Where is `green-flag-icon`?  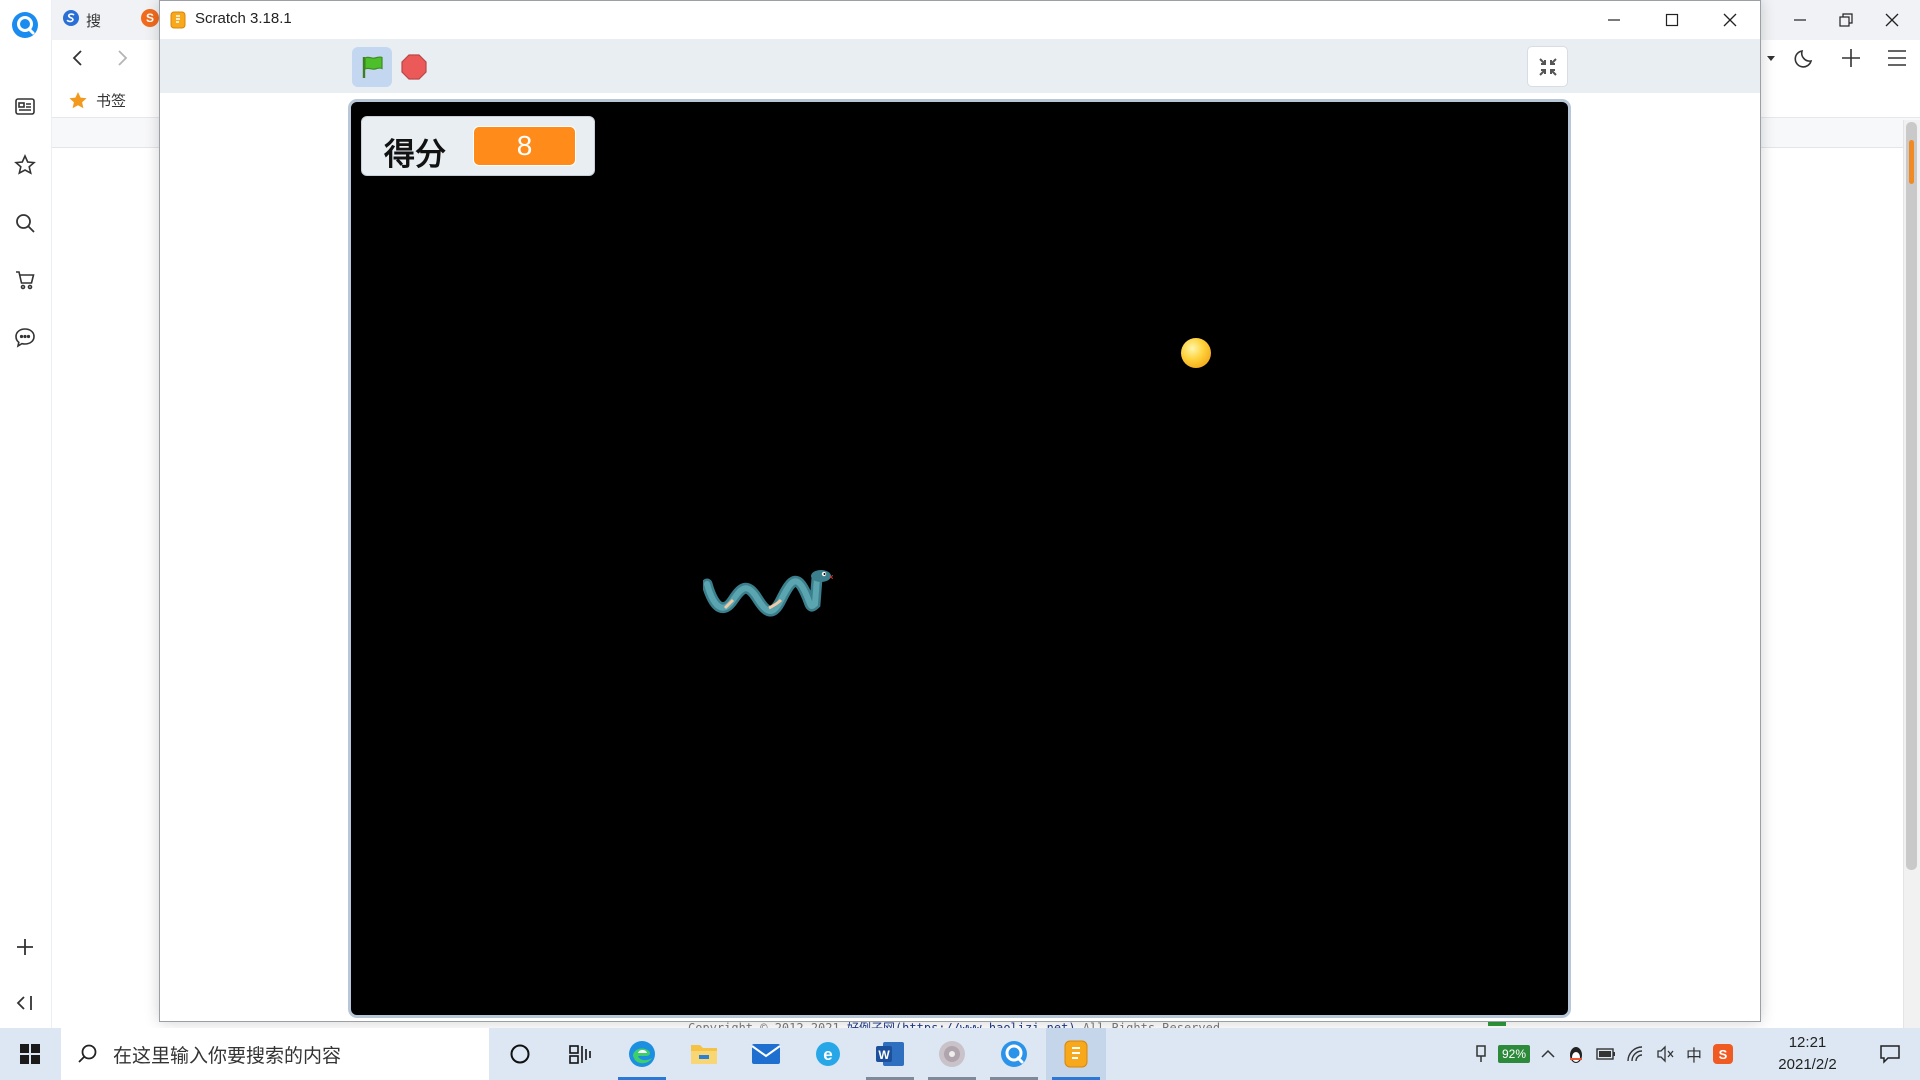 green-flag-icon is located at coordinates (372, 67).